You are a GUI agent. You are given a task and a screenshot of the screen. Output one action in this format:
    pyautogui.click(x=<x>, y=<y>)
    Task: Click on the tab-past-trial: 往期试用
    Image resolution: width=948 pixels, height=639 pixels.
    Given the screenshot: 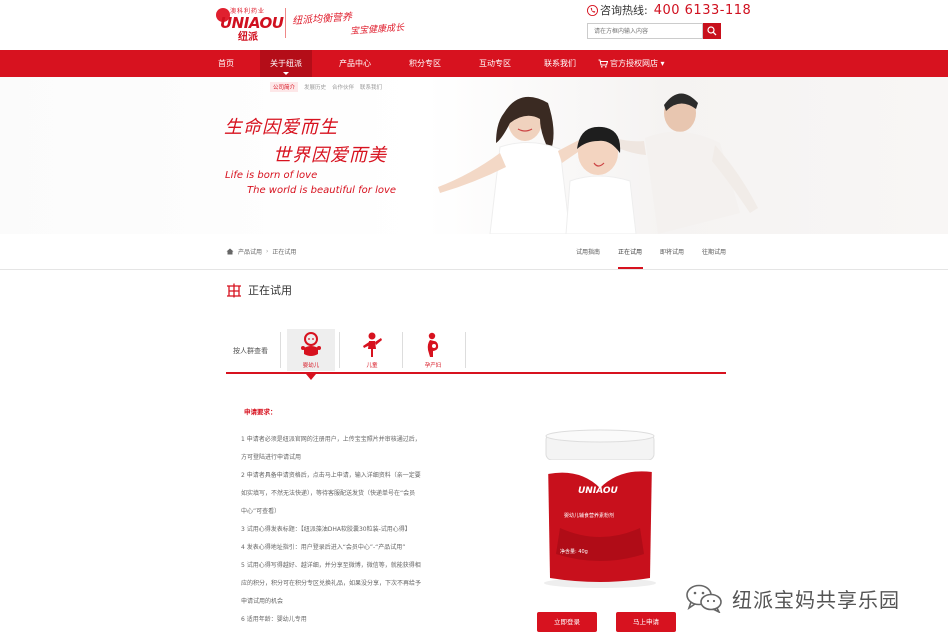 What is the action you would take?
    pyautogui.click(x=714, y=251)
    